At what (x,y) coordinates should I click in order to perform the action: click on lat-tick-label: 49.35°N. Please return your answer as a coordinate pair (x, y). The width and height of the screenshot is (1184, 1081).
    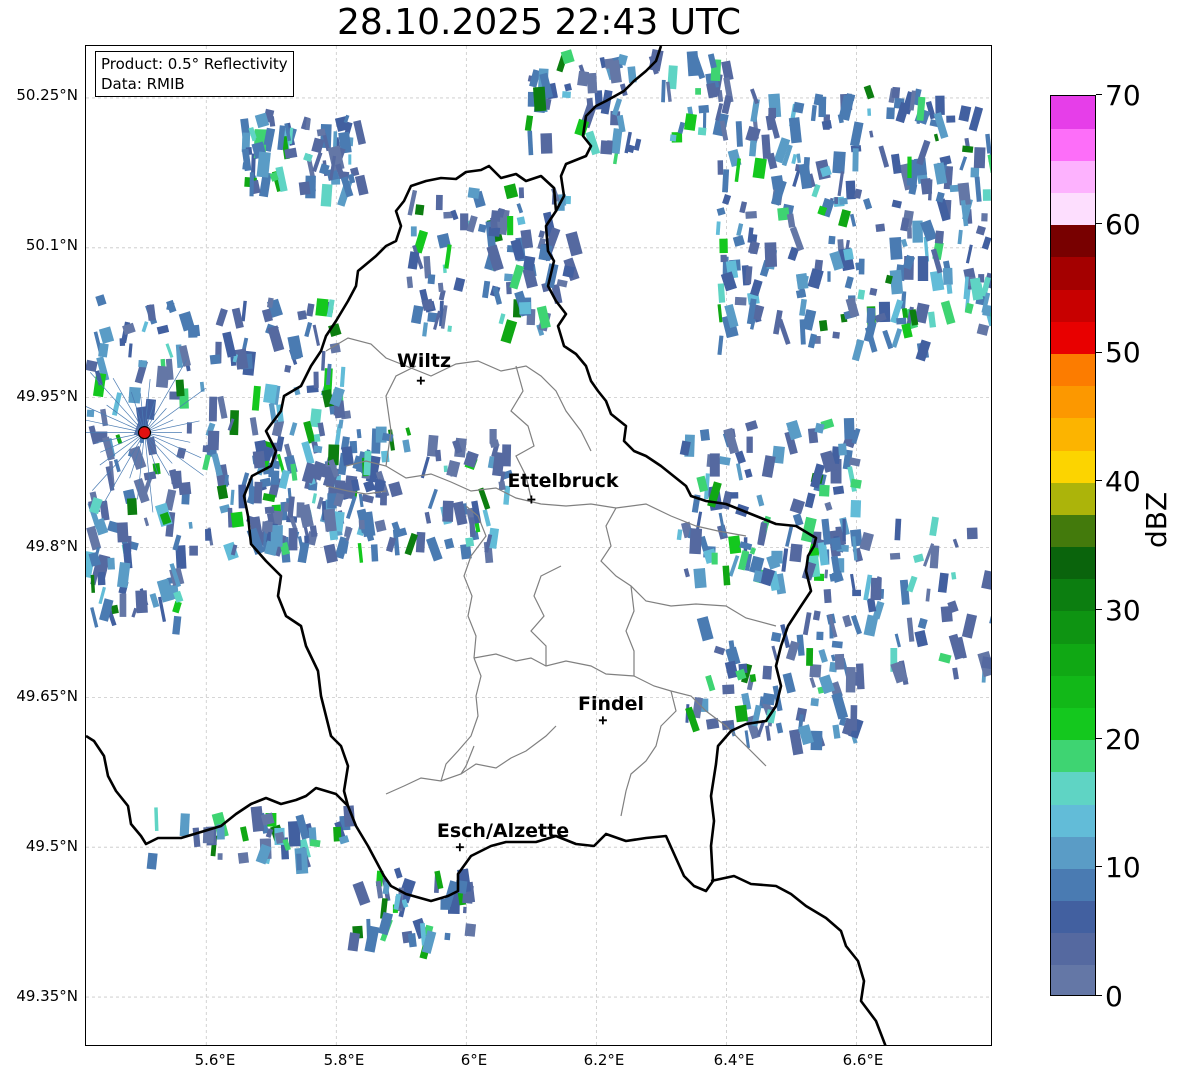
    Looking at the image, I should click on (47, 996).